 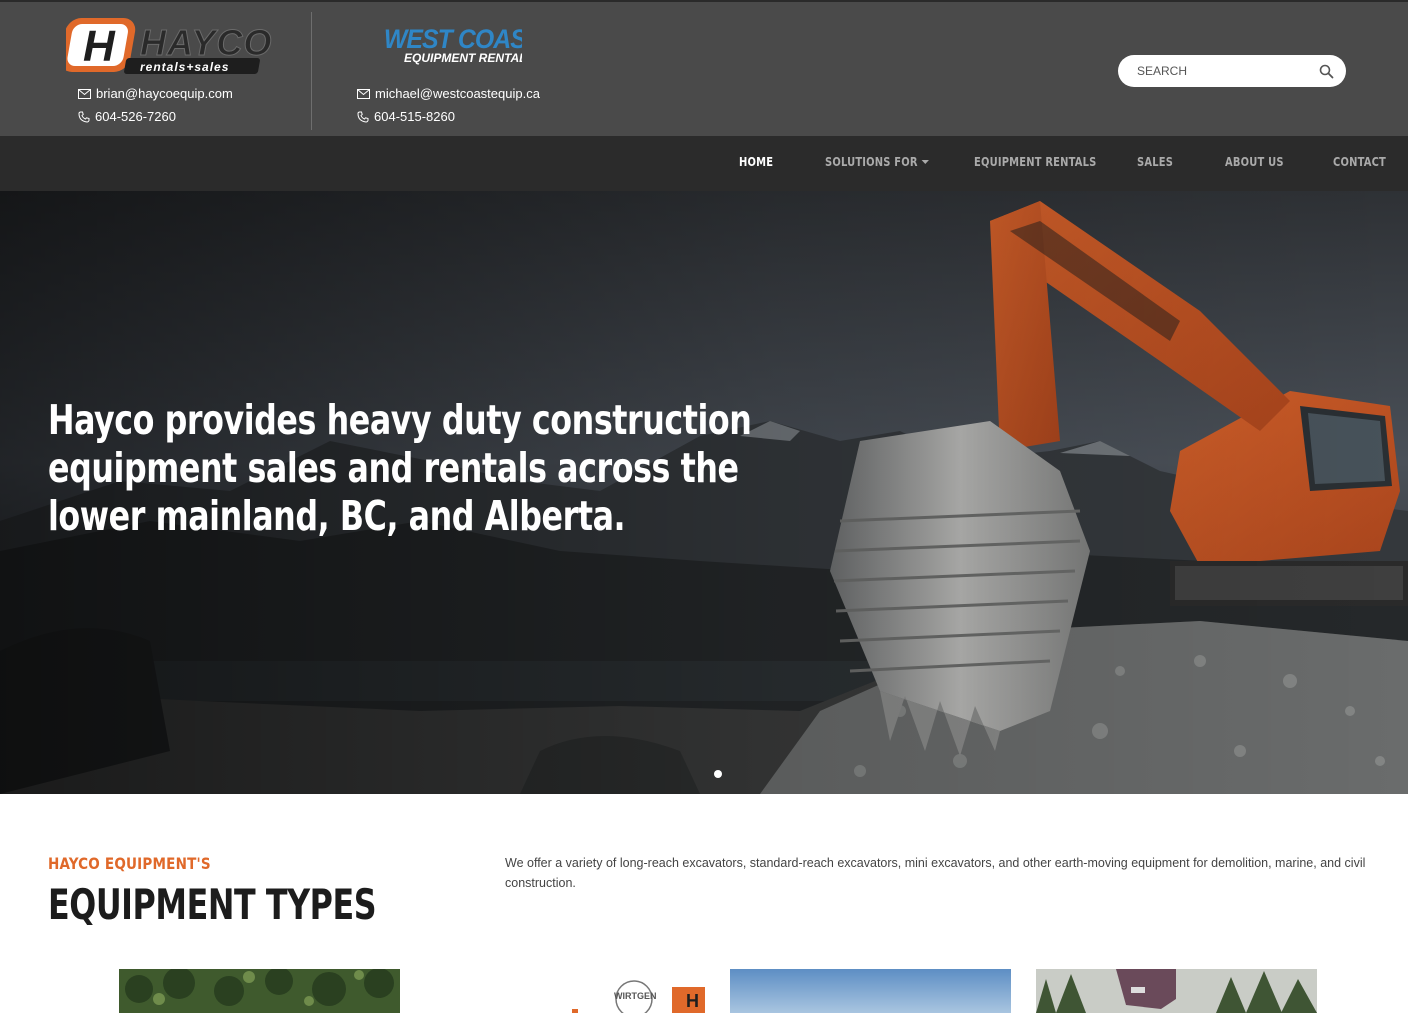 What do you see at coordinates (135, 116) in the screenshot?
I see `hayco-phone: 604-526-7260` at bounding box center [135, 116].